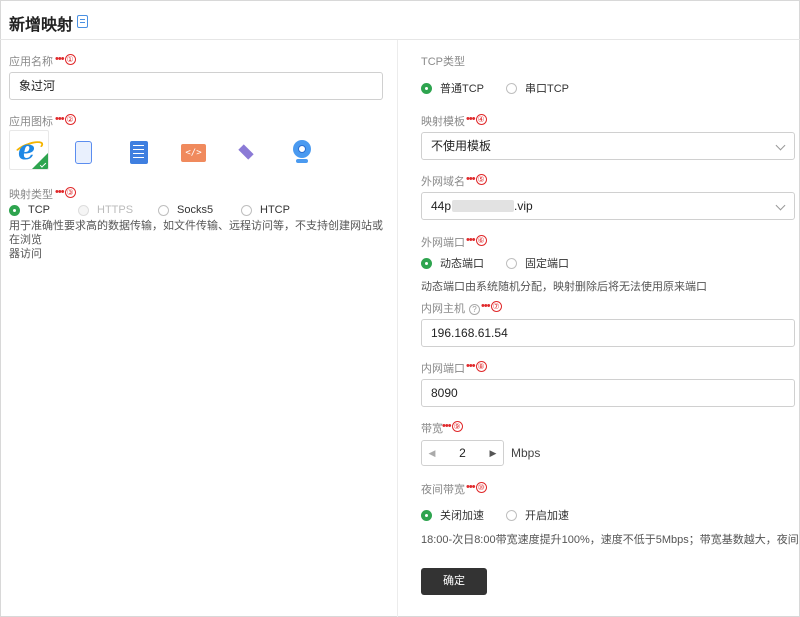  Describe the element at coordinates (247, 152) in the screenshot. I see `layers-icon` at that location.